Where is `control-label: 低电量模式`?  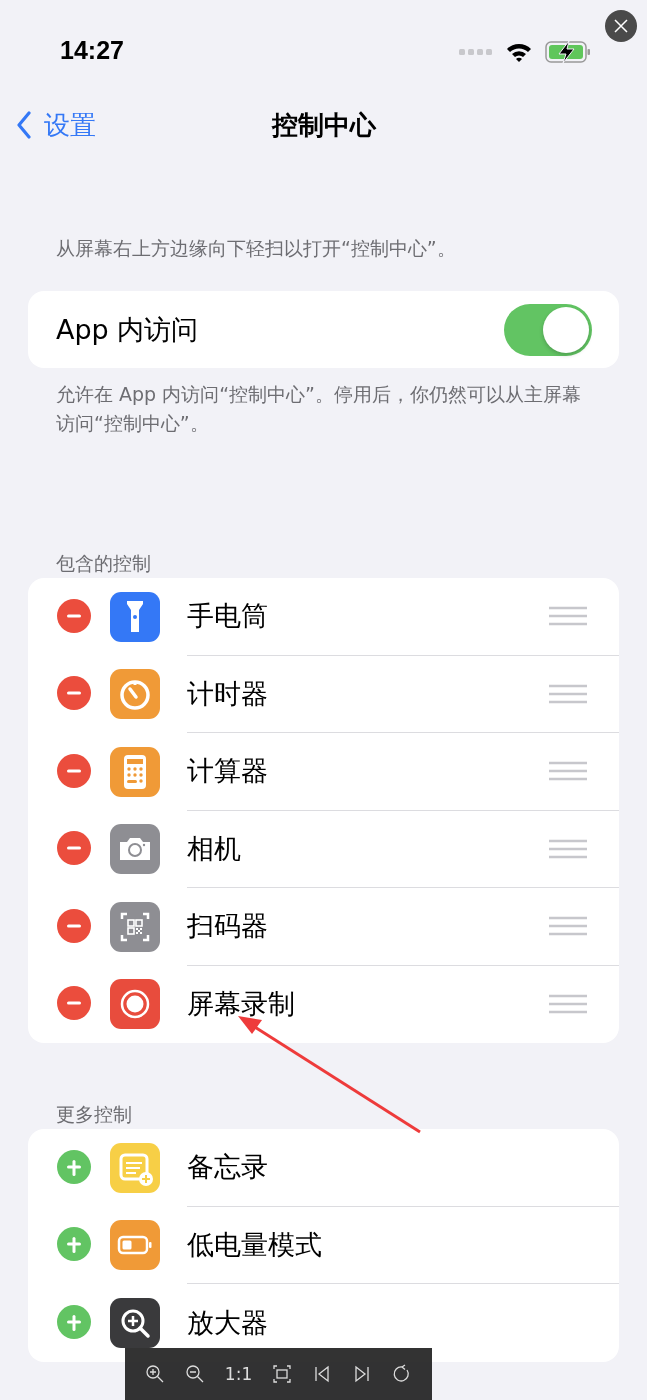 control-label: 低电量模式 is located at coordinates (254, 1244).